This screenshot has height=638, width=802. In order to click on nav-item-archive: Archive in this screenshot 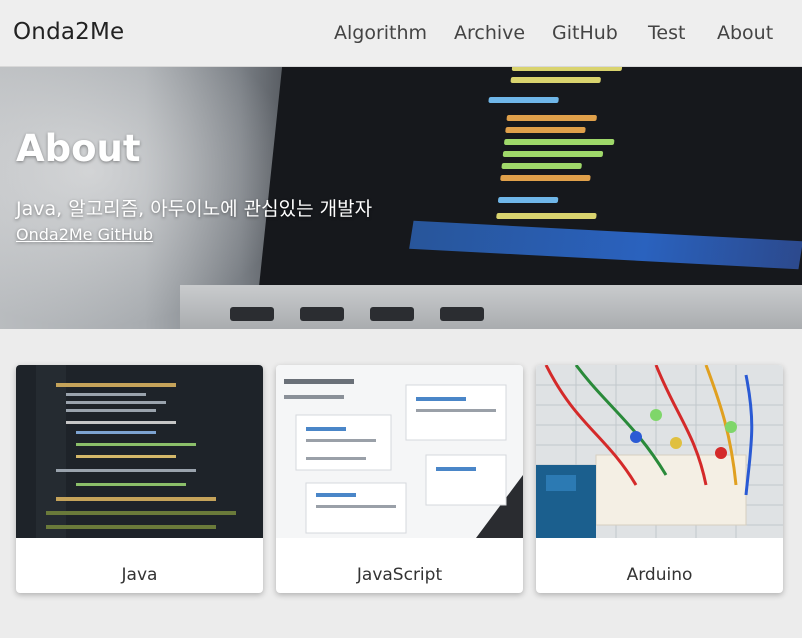, I will do `click(489, 33)`.